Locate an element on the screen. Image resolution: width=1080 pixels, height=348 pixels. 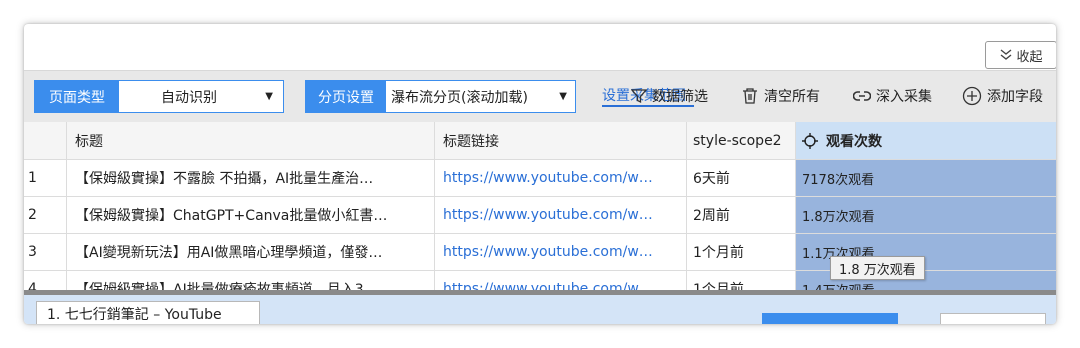
header-style-scope2: style-scope2 is located at coordinates (741, 141).